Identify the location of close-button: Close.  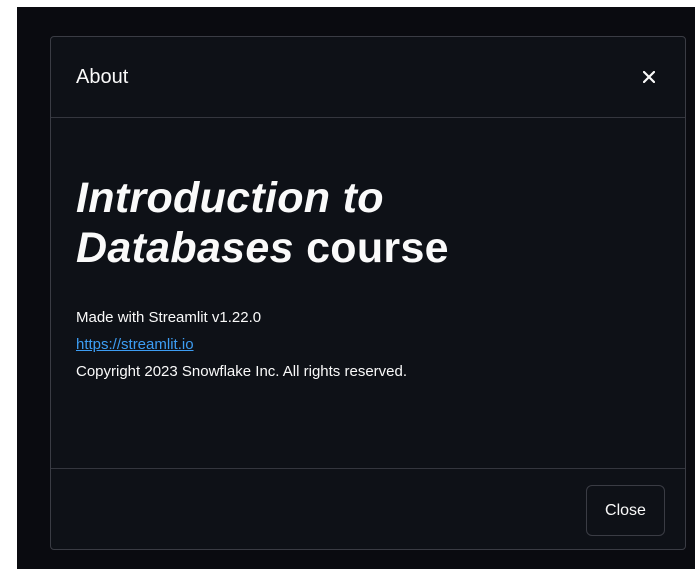
(625, 510).